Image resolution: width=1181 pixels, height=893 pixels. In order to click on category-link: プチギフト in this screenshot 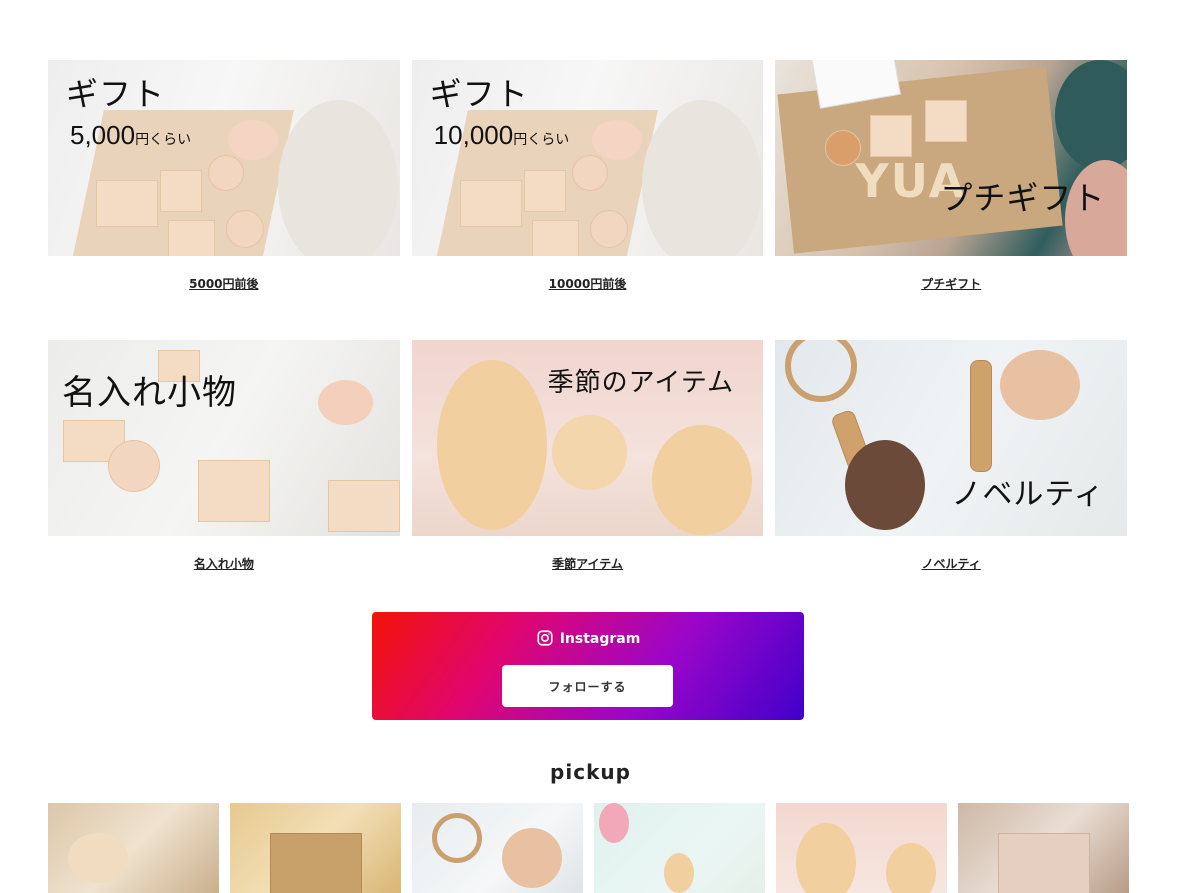, I will do `click(951, 284)`.